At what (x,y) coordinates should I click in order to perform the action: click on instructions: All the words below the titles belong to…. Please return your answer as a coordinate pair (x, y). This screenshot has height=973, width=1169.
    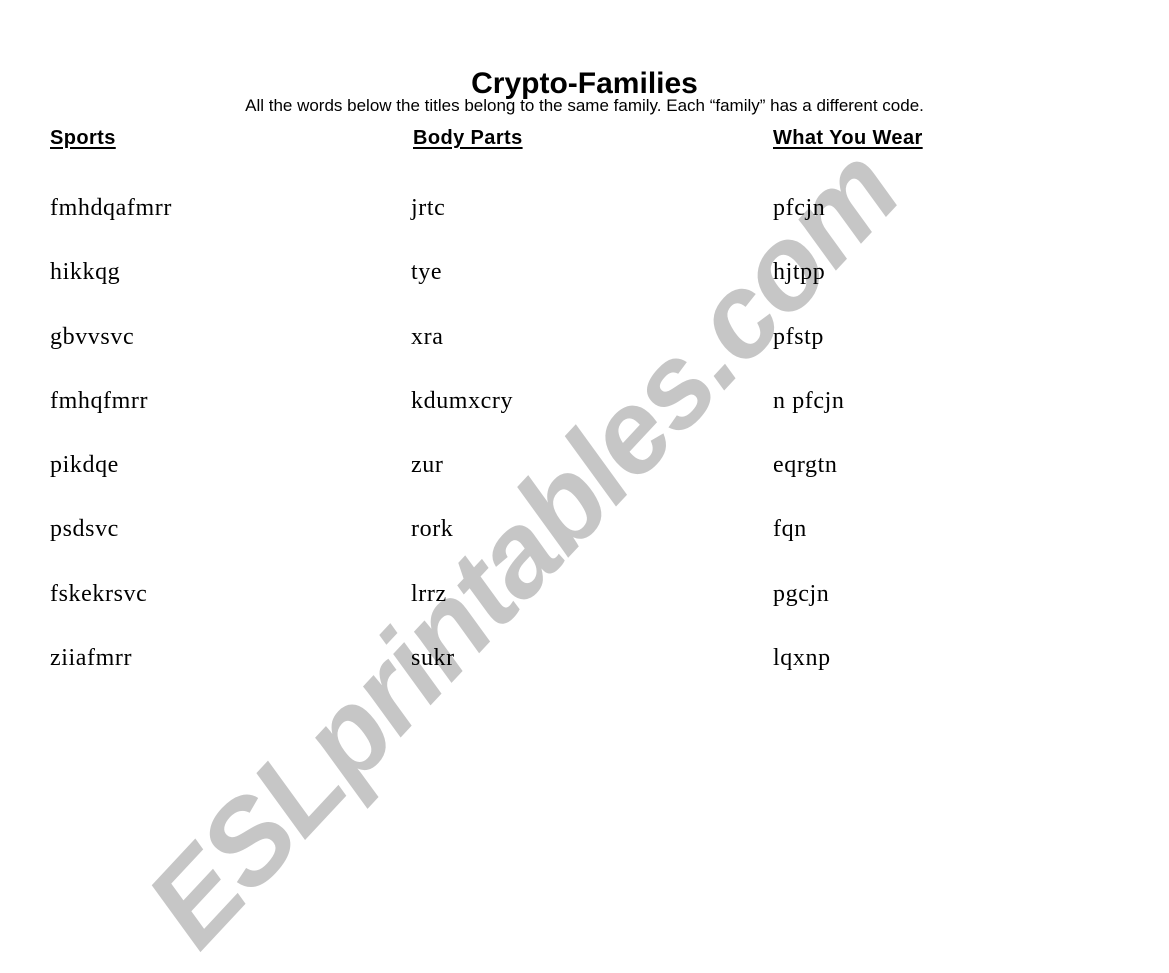
    Looking at the image, I should click on (584, 105).